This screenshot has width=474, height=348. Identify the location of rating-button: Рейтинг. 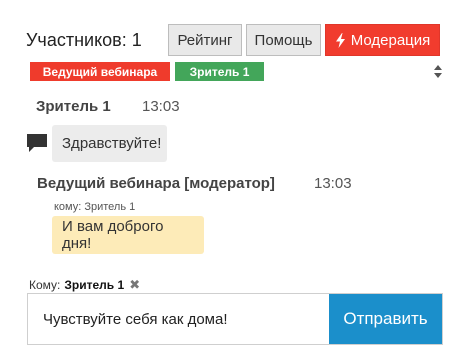
(205, 40).